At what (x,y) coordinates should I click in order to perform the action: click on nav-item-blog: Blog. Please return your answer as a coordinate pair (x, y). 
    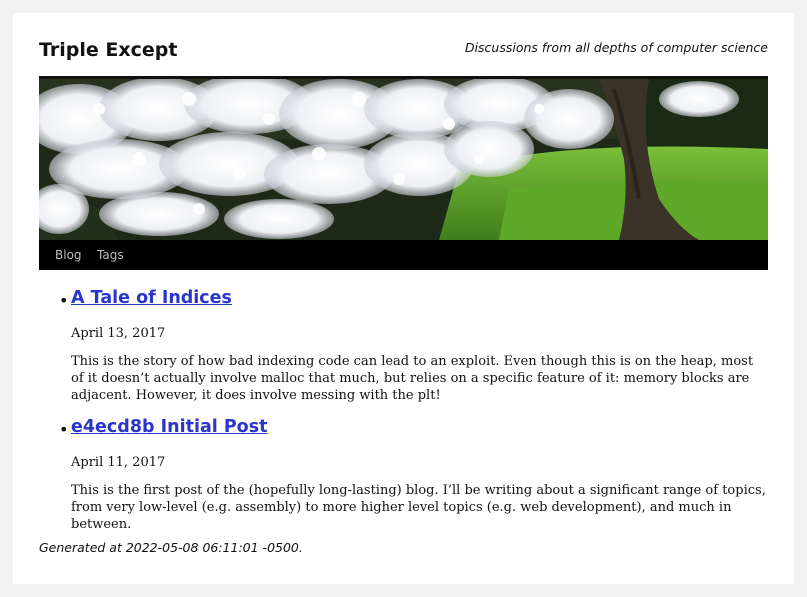
    Looking at the image, I should click on (68, 255).